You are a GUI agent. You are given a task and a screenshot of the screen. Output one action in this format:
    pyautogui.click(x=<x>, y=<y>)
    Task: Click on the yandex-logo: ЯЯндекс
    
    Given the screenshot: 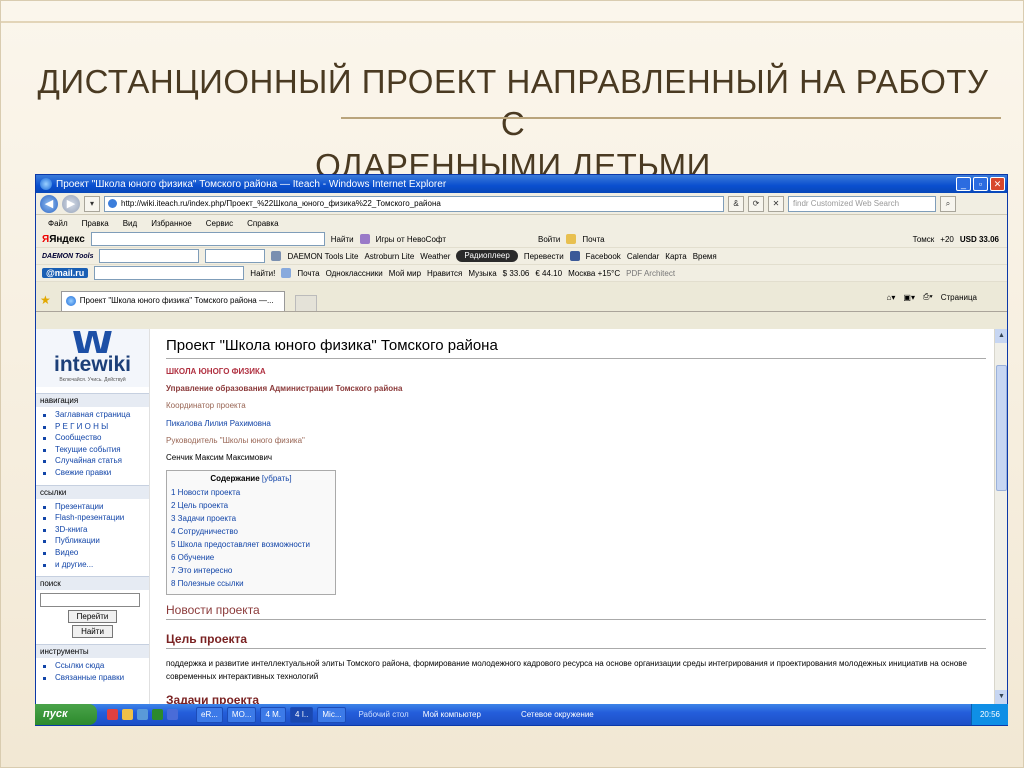 What is the action you would take?
    pyautogui.click(x=63, y=239)
    